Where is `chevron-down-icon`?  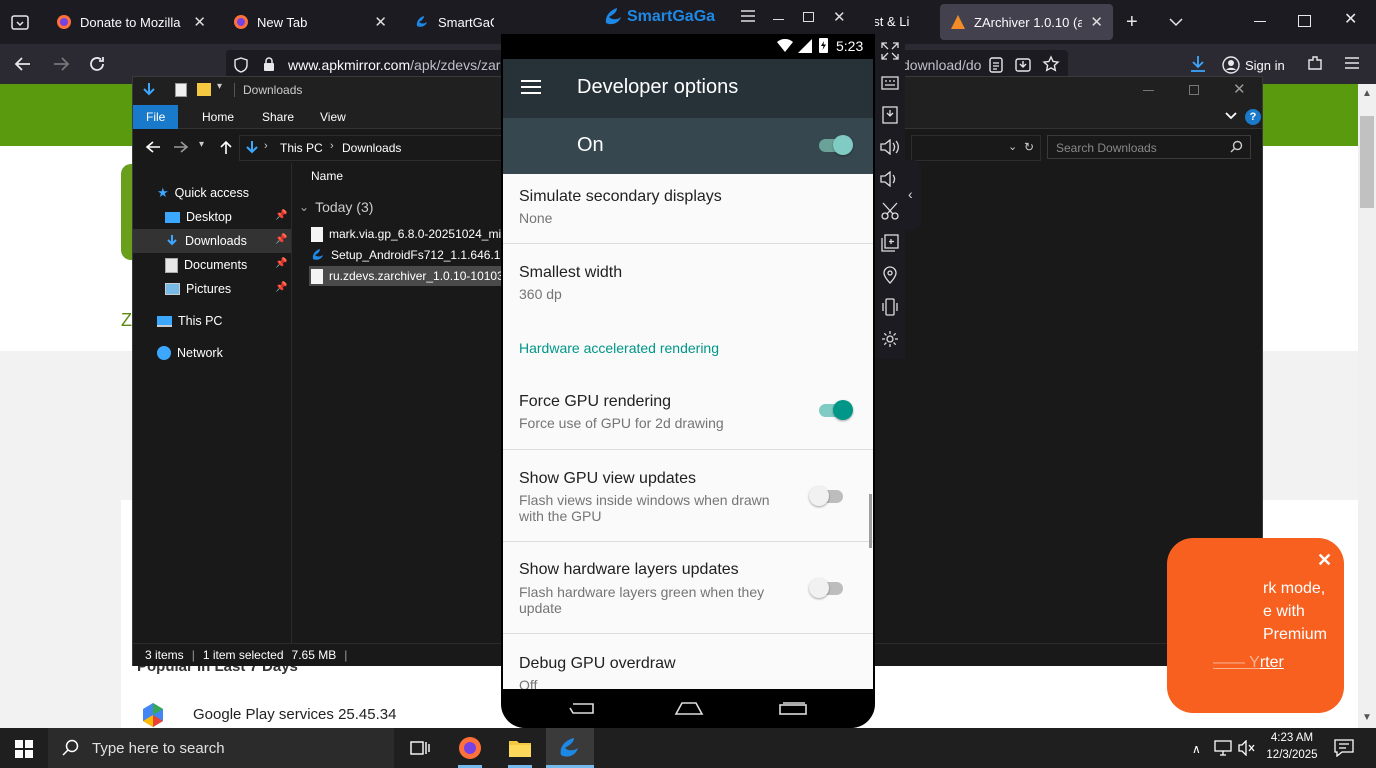 chevron-down-icon is located at coordinates (1176, 22).